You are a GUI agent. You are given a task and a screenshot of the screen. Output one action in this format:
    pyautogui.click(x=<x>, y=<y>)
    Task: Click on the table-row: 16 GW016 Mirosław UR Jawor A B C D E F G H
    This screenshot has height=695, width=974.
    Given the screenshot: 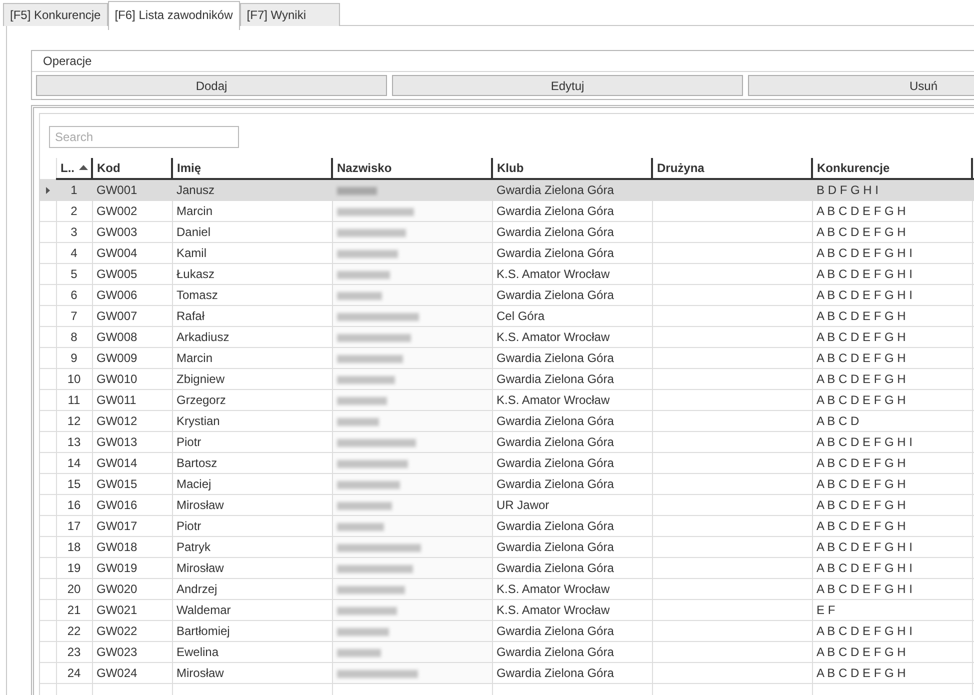 What is the action you would take?
    pyautogui.click(x=507, y=505)
    